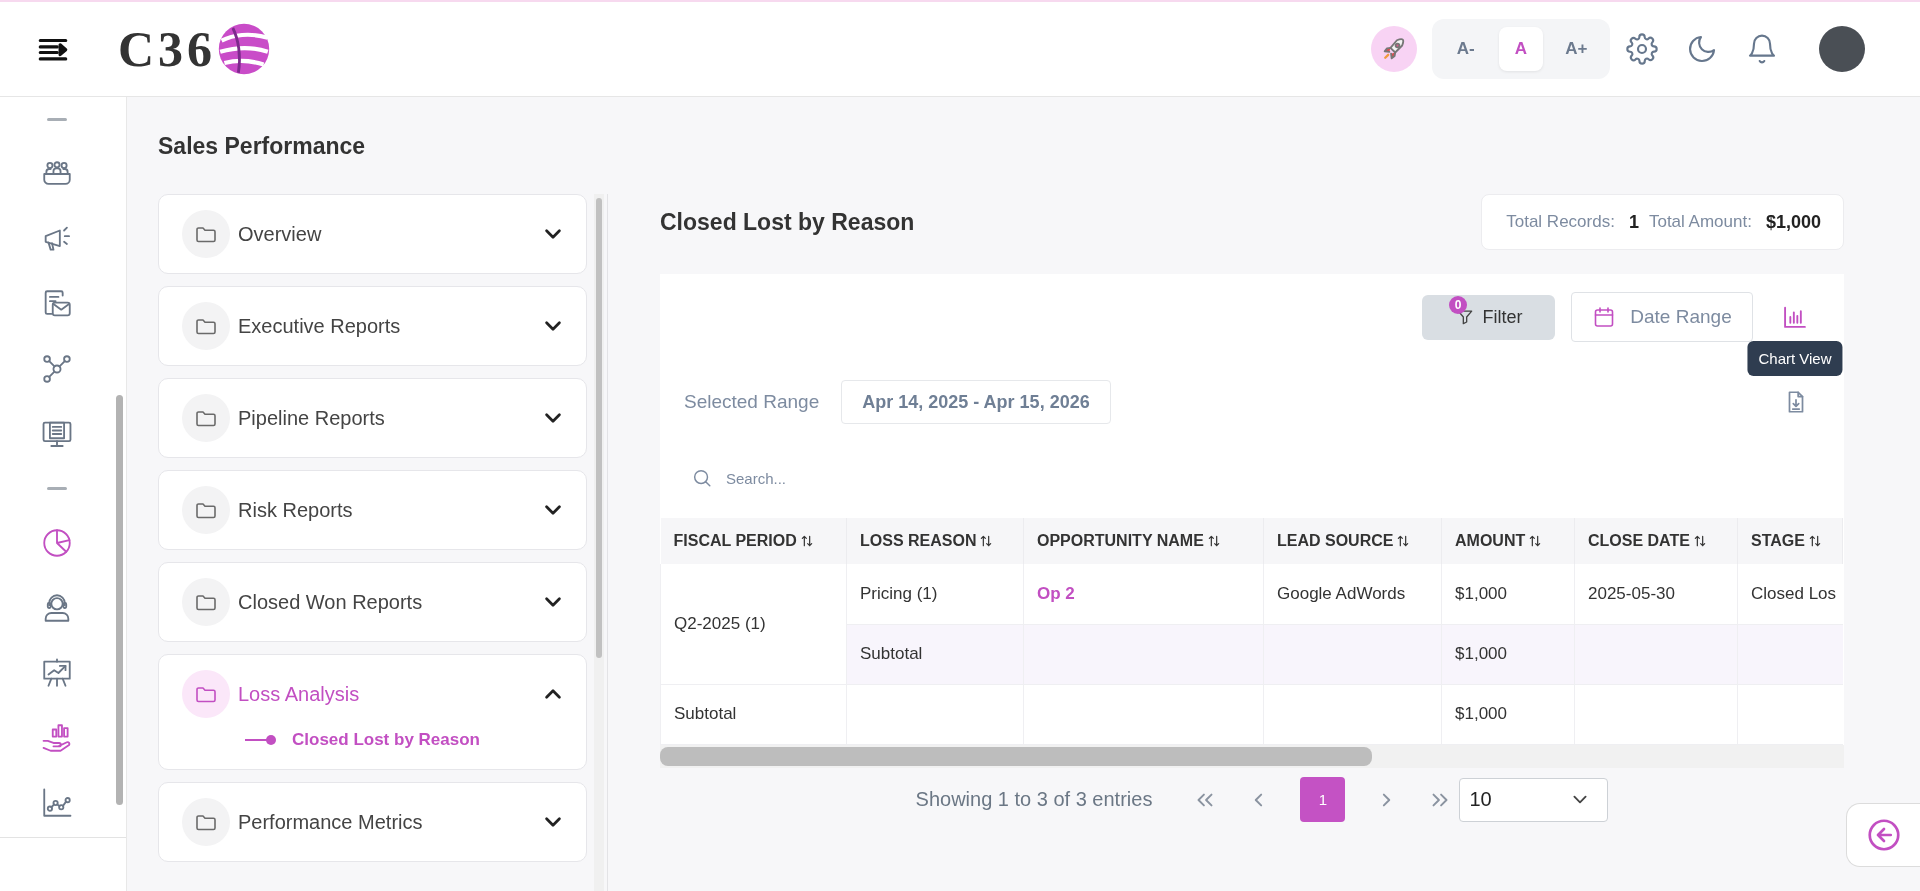 Image resolution: width=1920 pixels, height=891 pixels. Describe the element at coordinates (330, 822) in the screenshot. I see `accordion-label: Performance Metrics` at that location.